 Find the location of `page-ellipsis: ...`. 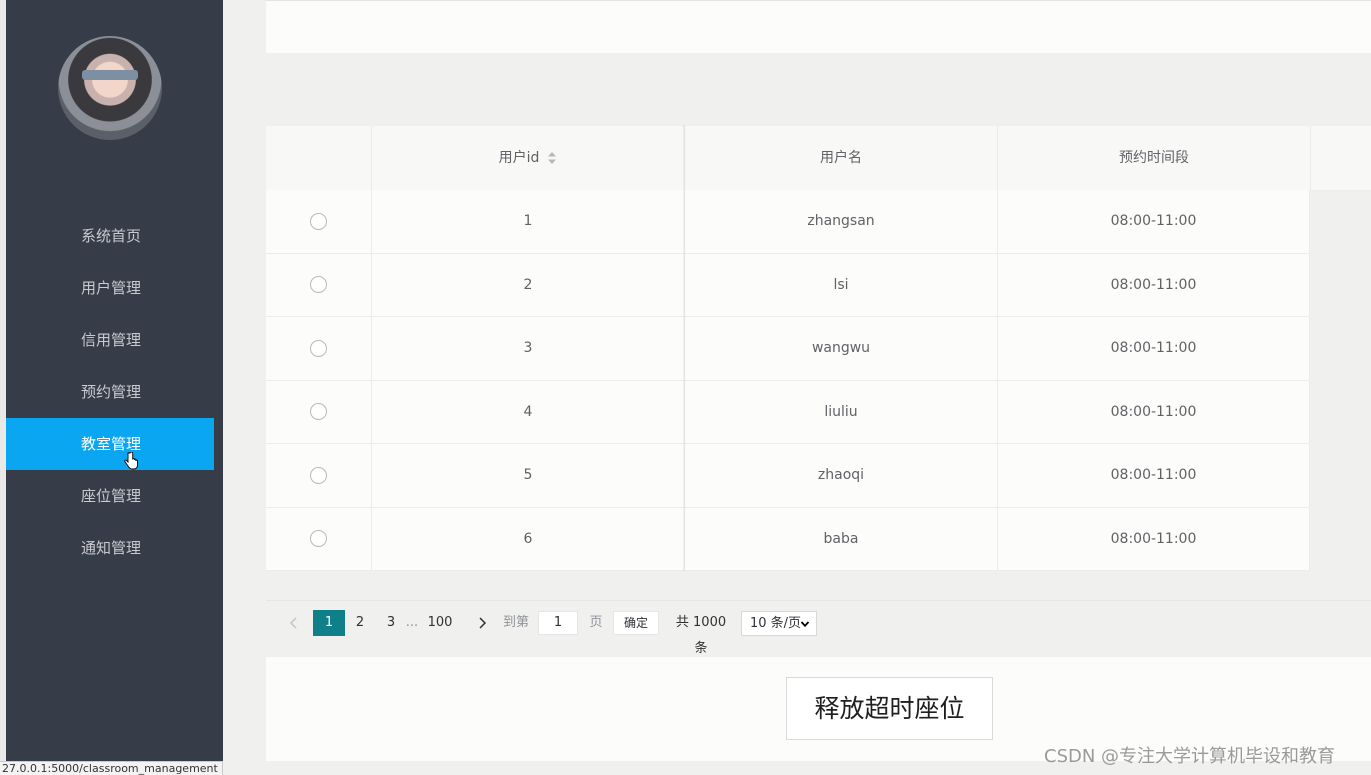

page-ellipsis: ... is located at coordinates (412, 623).